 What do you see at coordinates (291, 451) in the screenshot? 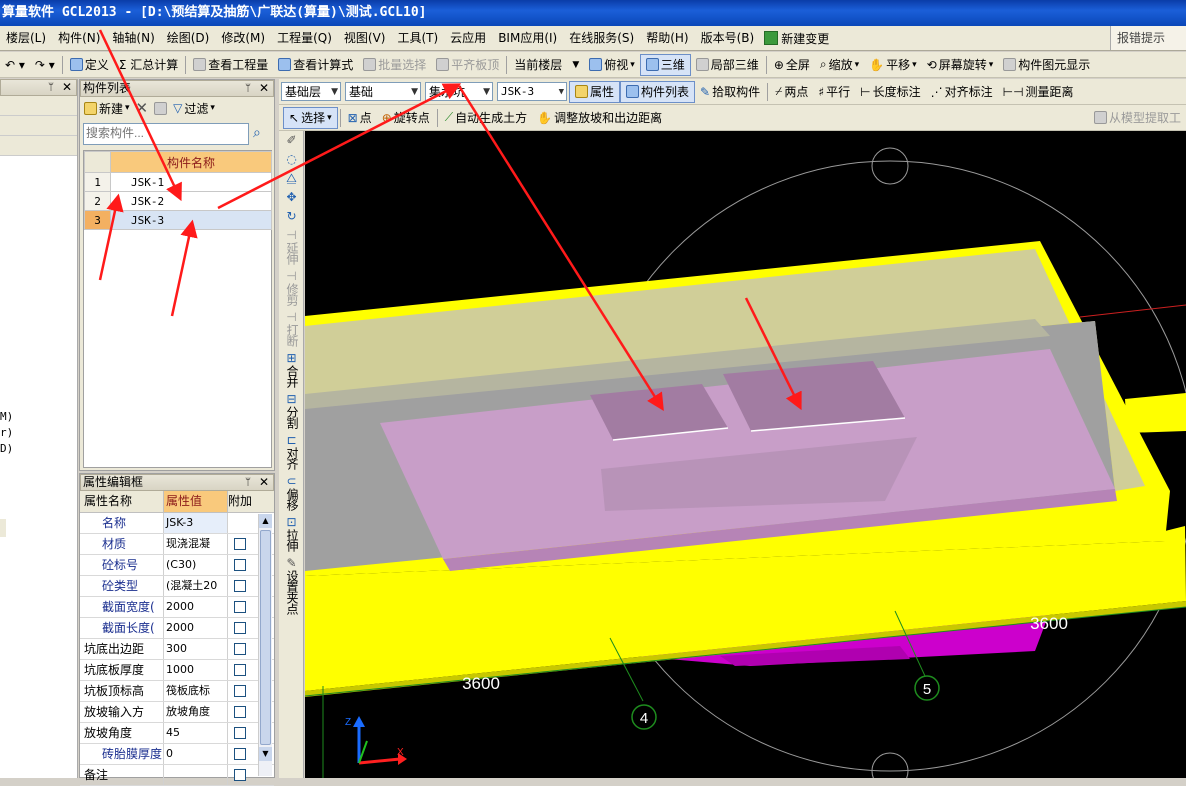
I see `align-tool: ⊏ 对齐` at bounding box center [291, 451].